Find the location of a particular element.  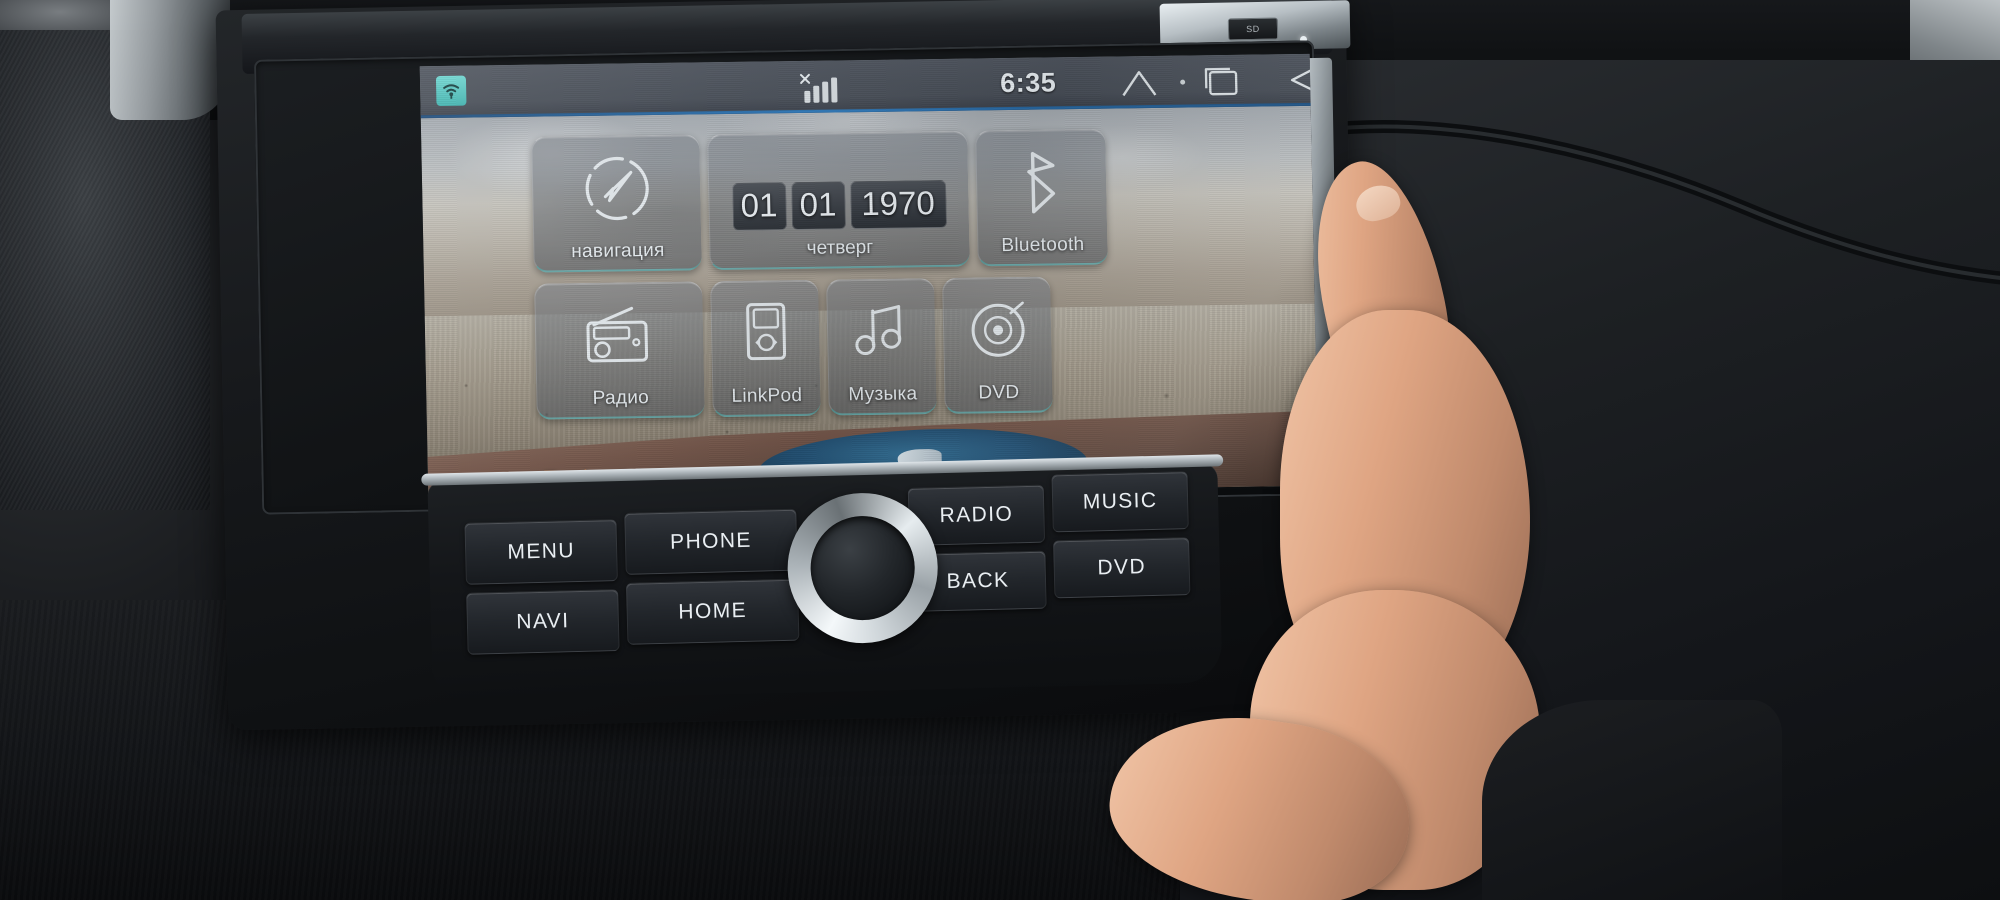

linkpod-device-icon is located at coordinates (766, 333).